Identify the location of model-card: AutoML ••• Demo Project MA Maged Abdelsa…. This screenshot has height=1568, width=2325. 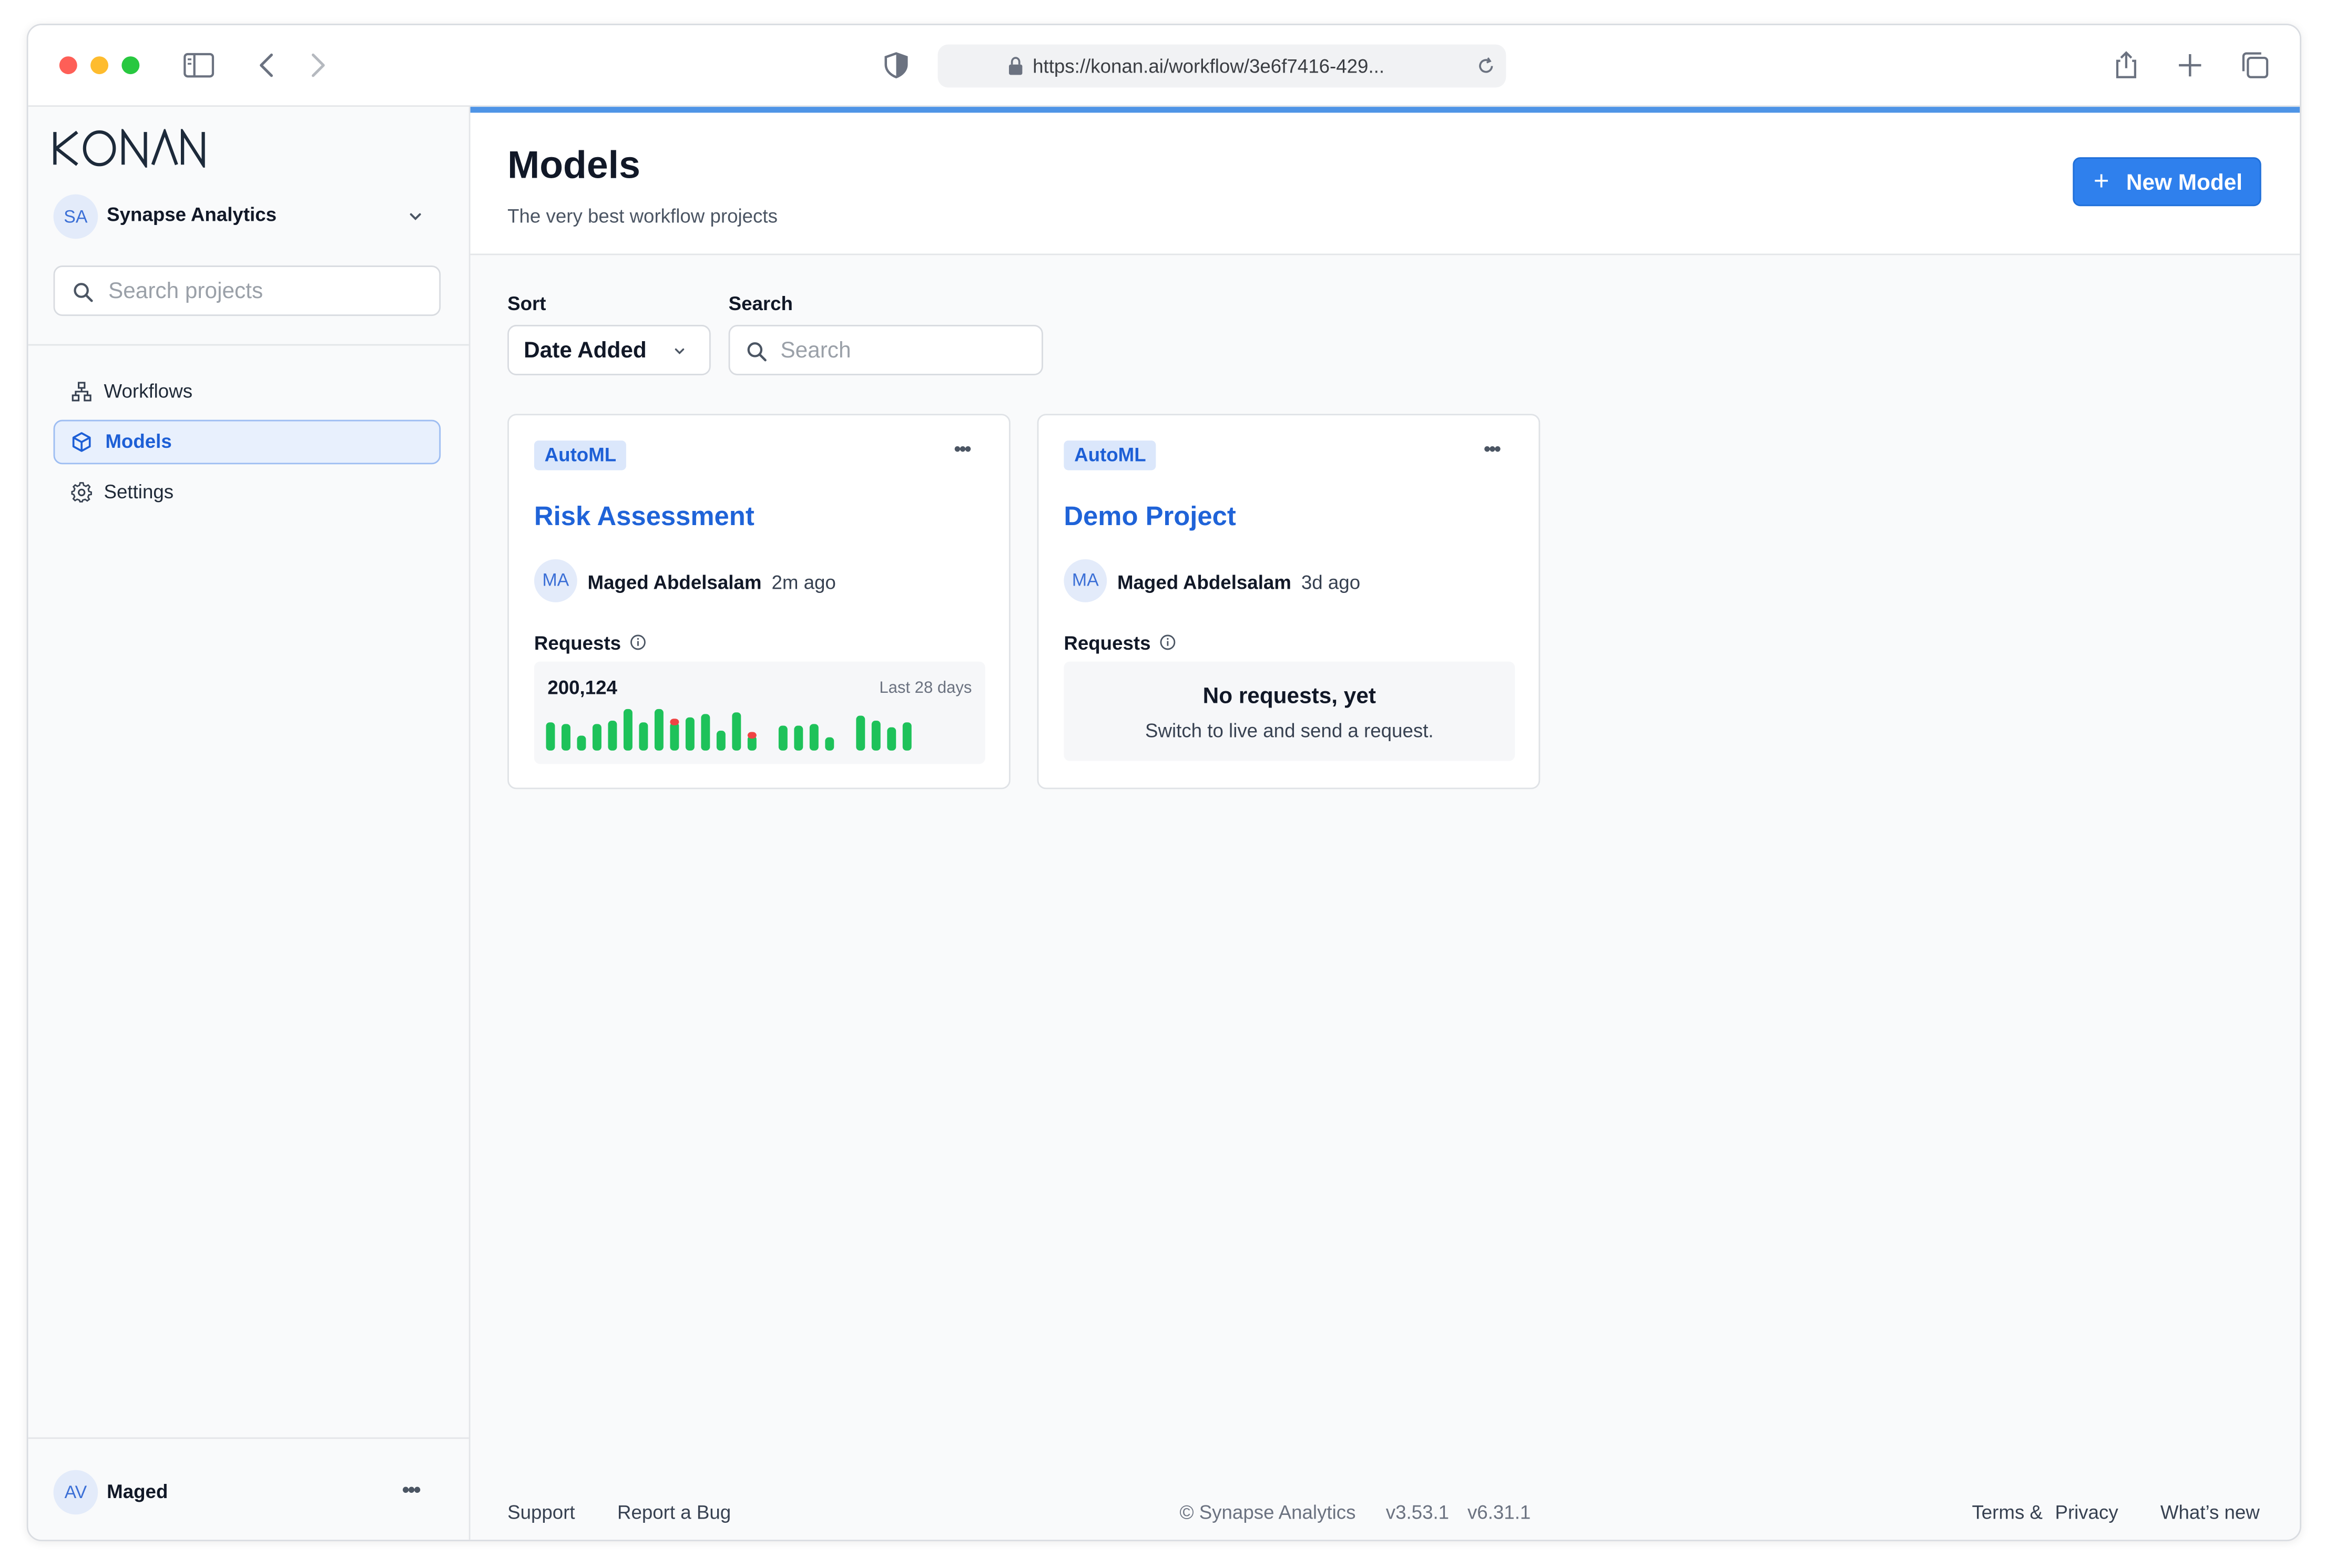
(1289, 602).